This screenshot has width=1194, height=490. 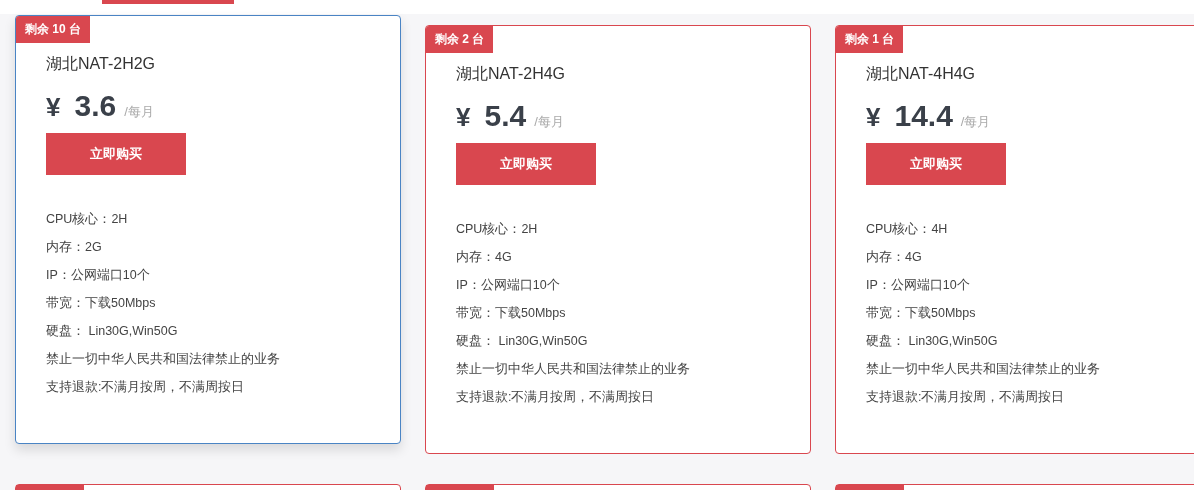 What do you see at coordinates (101, 64) in the screenshot?
I see `plan-name: 湖北NAT-2H2G` at bounding box center [101, 64].